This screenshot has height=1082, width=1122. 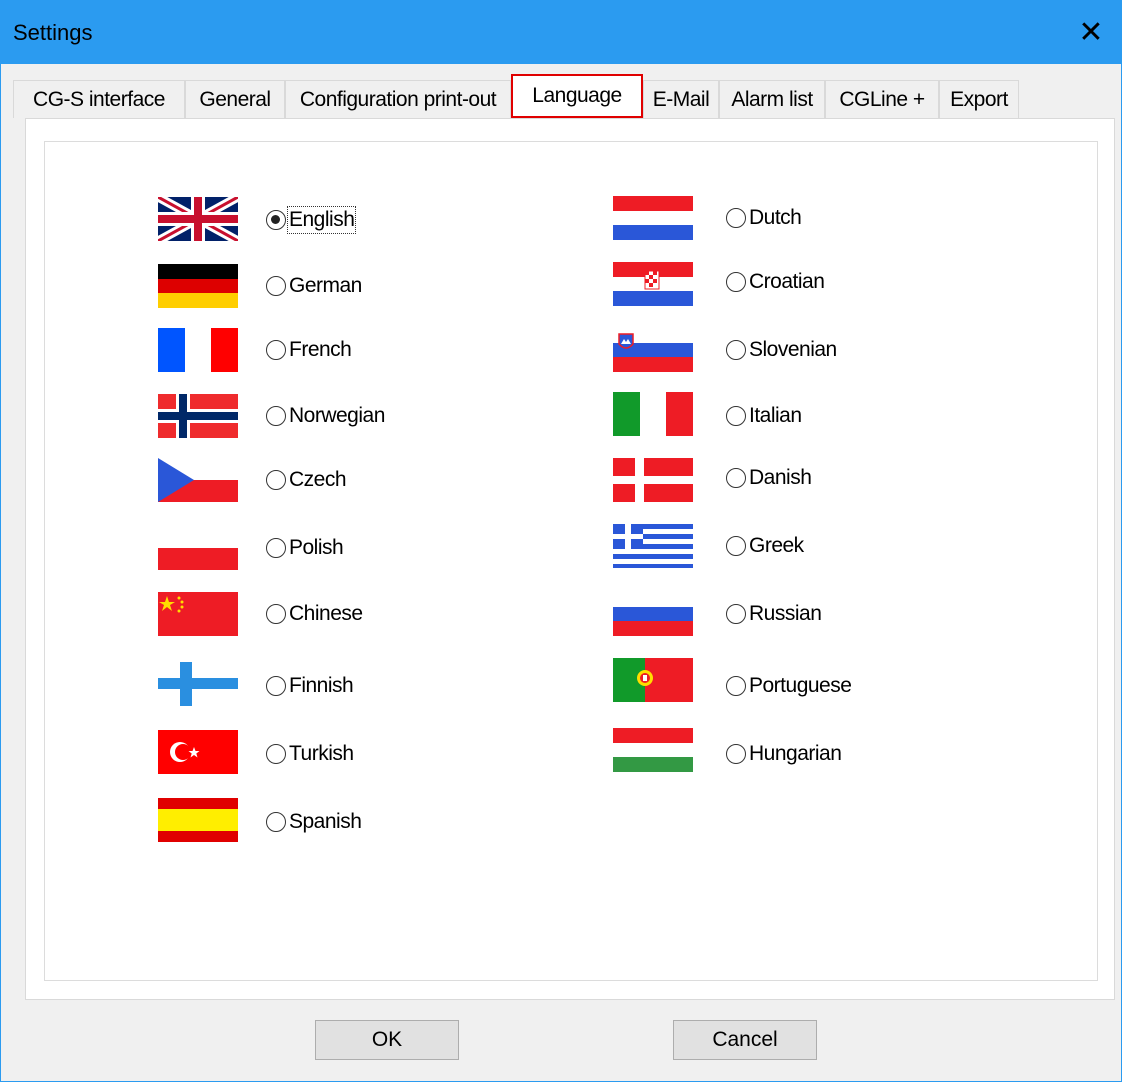 I want to click on flag-hungary-icon, so click(x=653, y=750).